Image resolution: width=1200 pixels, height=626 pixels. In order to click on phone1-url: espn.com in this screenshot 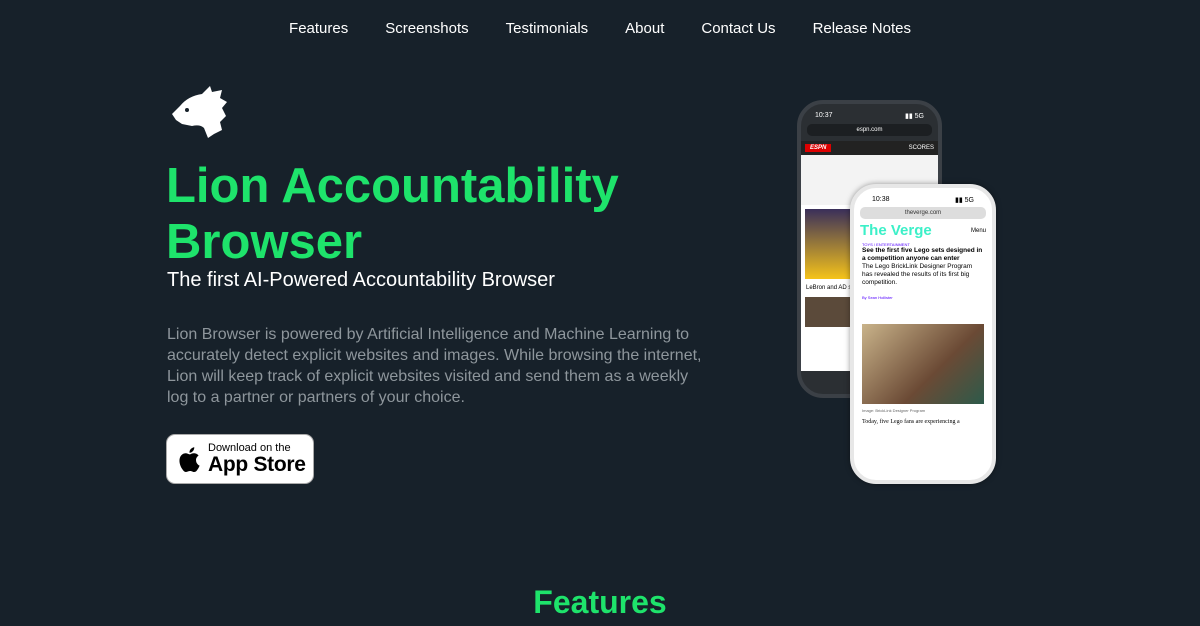, I will do `click(869, 130)`.